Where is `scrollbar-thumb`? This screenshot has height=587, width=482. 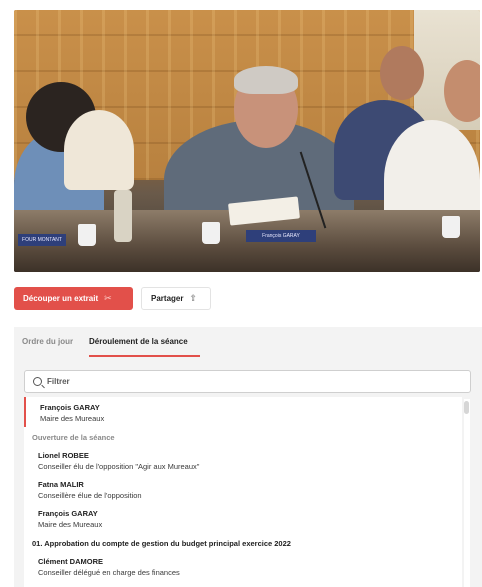
scrollbar-thumb is located at coordinates (466, 407).